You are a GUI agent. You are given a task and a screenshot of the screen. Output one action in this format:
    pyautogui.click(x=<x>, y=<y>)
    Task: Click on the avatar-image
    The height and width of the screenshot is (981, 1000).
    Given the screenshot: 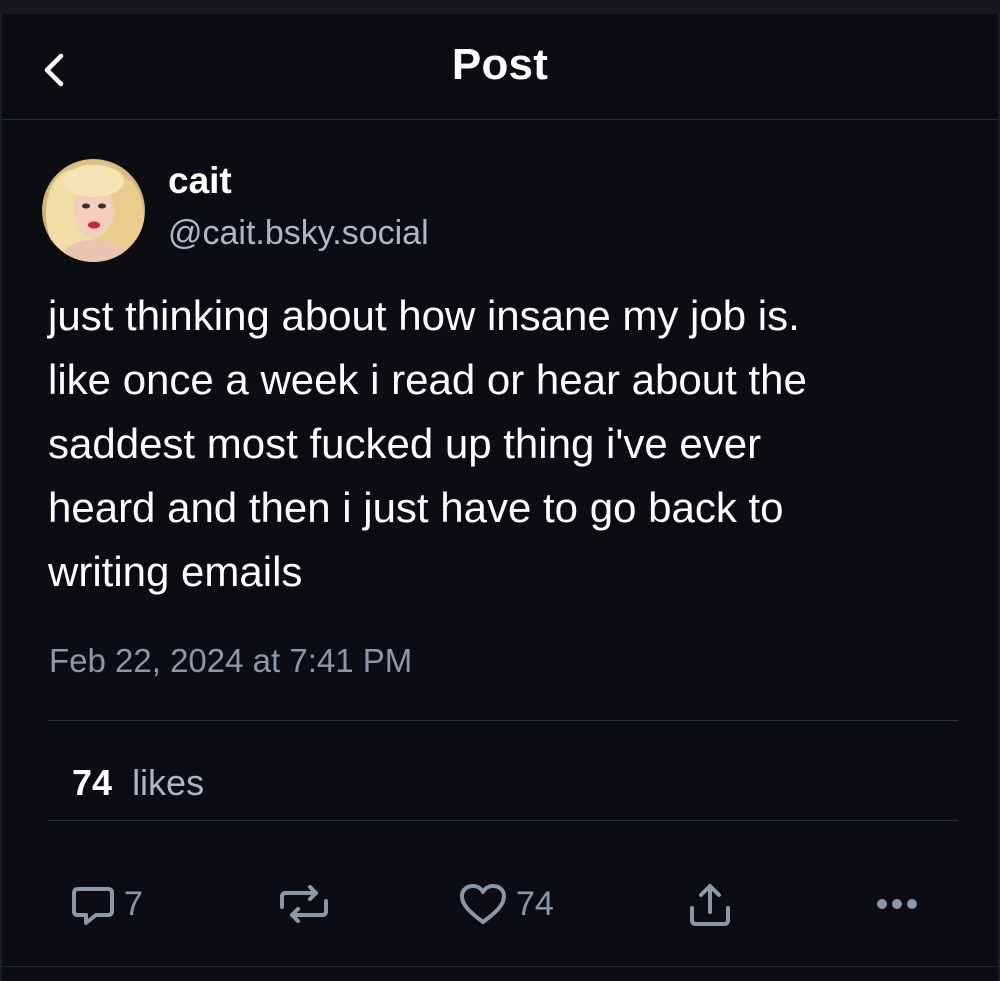 What is the action you would take?
    pyautogui.click(x=93, y=210)
    